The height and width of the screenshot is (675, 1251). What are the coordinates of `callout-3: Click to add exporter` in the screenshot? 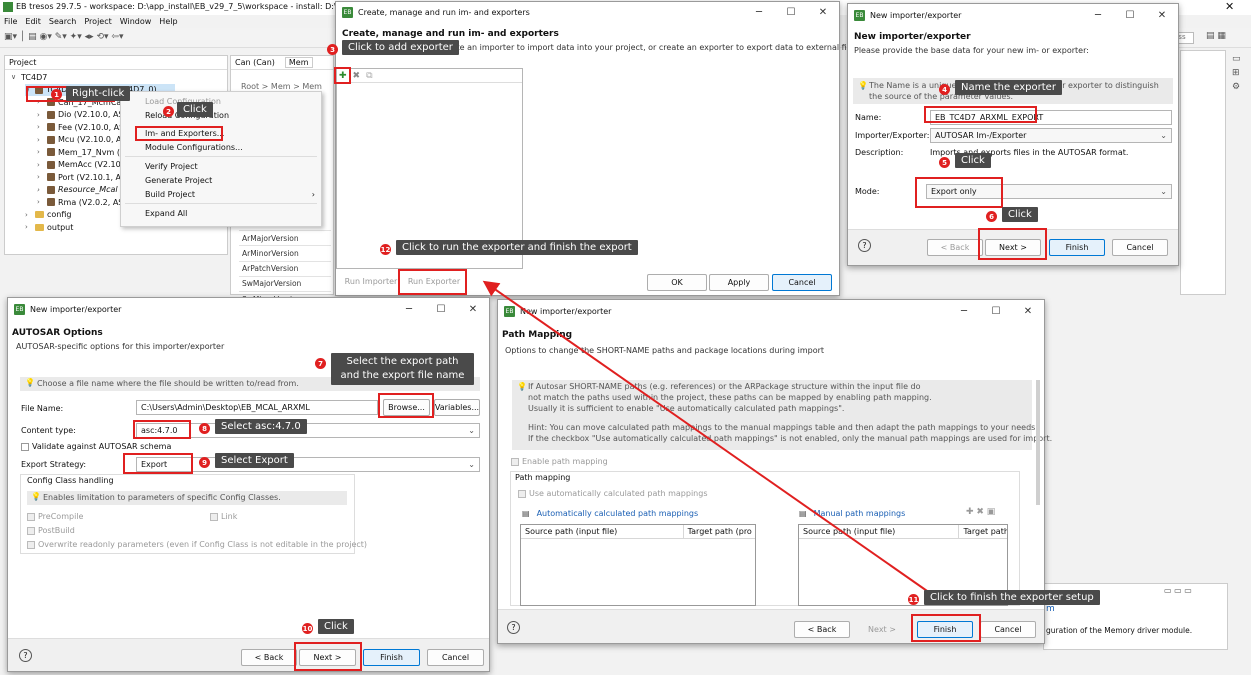 It's located at (400, 47).